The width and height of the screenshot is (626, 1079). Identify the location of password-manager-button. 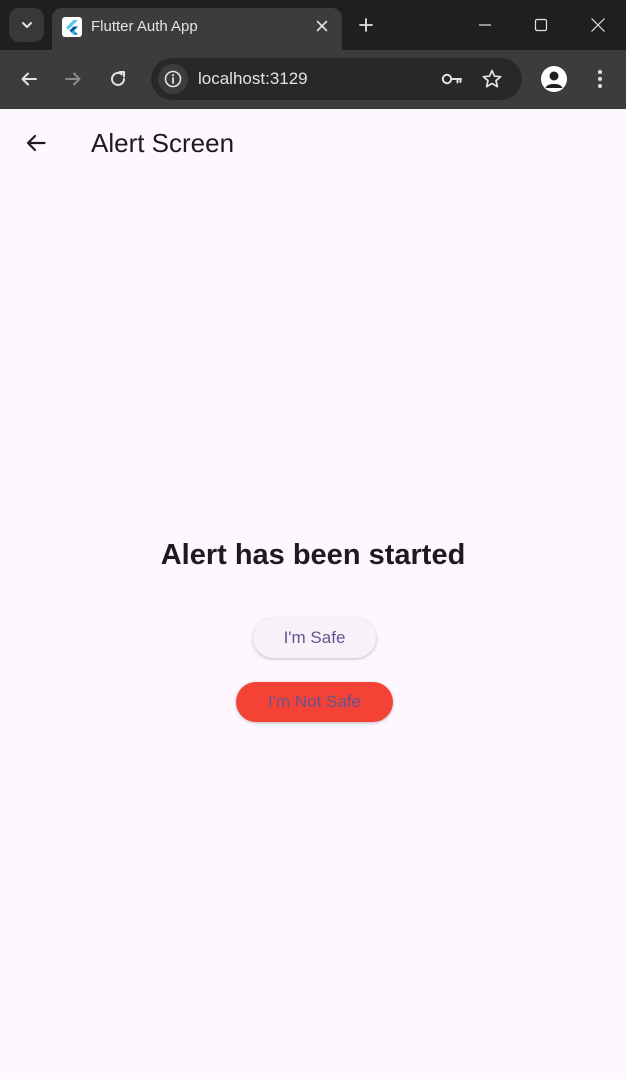
(452, 79).